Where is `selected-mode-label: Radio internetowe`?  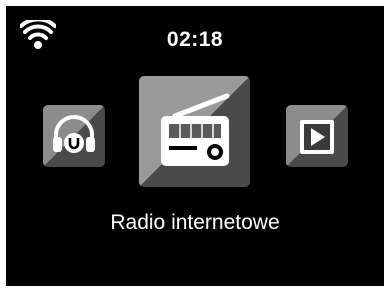 selected-mode-label: Radio internetowe is located at coordinates (195, 222).